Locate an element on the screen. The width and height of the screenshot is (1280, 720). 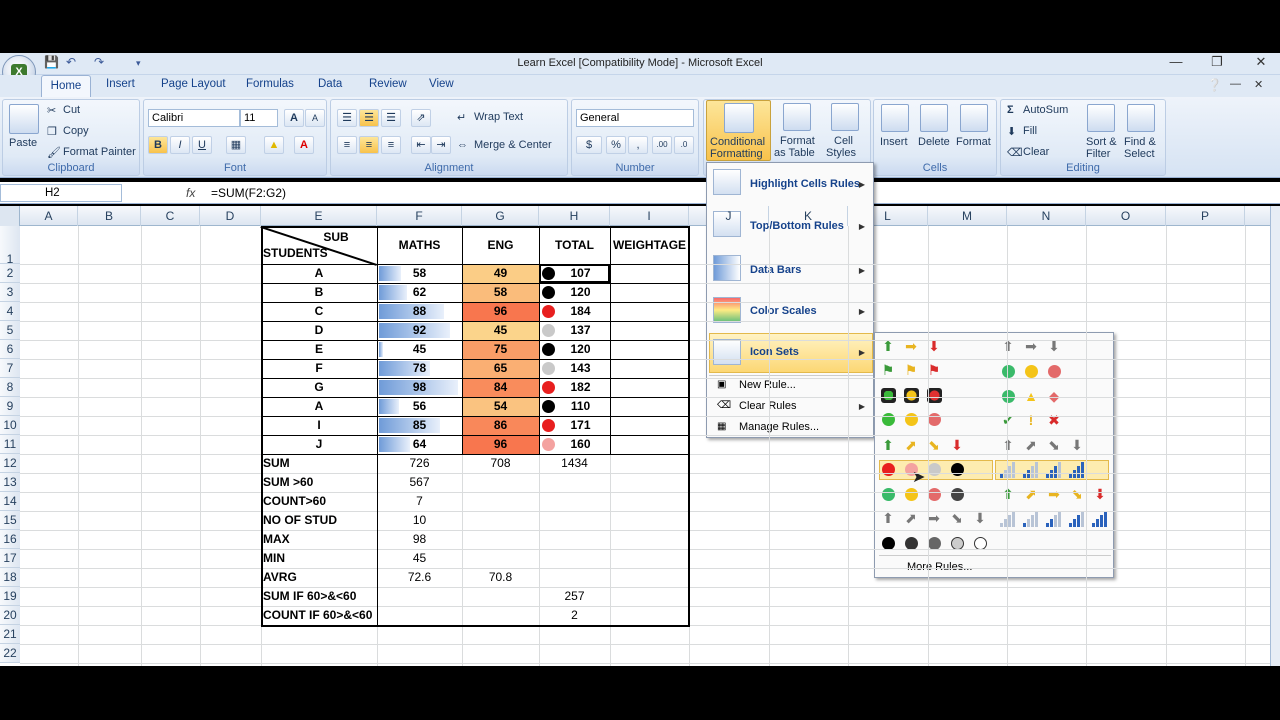
italic-button: I is located at coordinates (180, 145).